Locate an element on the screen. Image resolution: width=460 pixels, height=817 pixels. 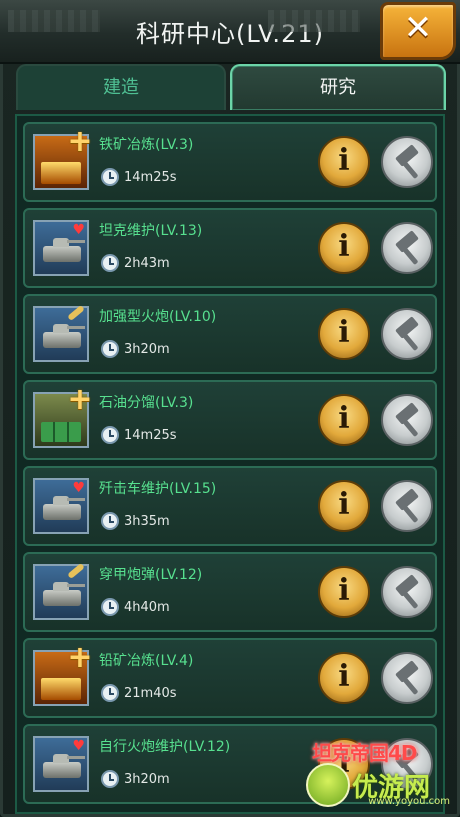
research-name: 穿甲炮弹(LV.12) is located at coordinates (151, 575).